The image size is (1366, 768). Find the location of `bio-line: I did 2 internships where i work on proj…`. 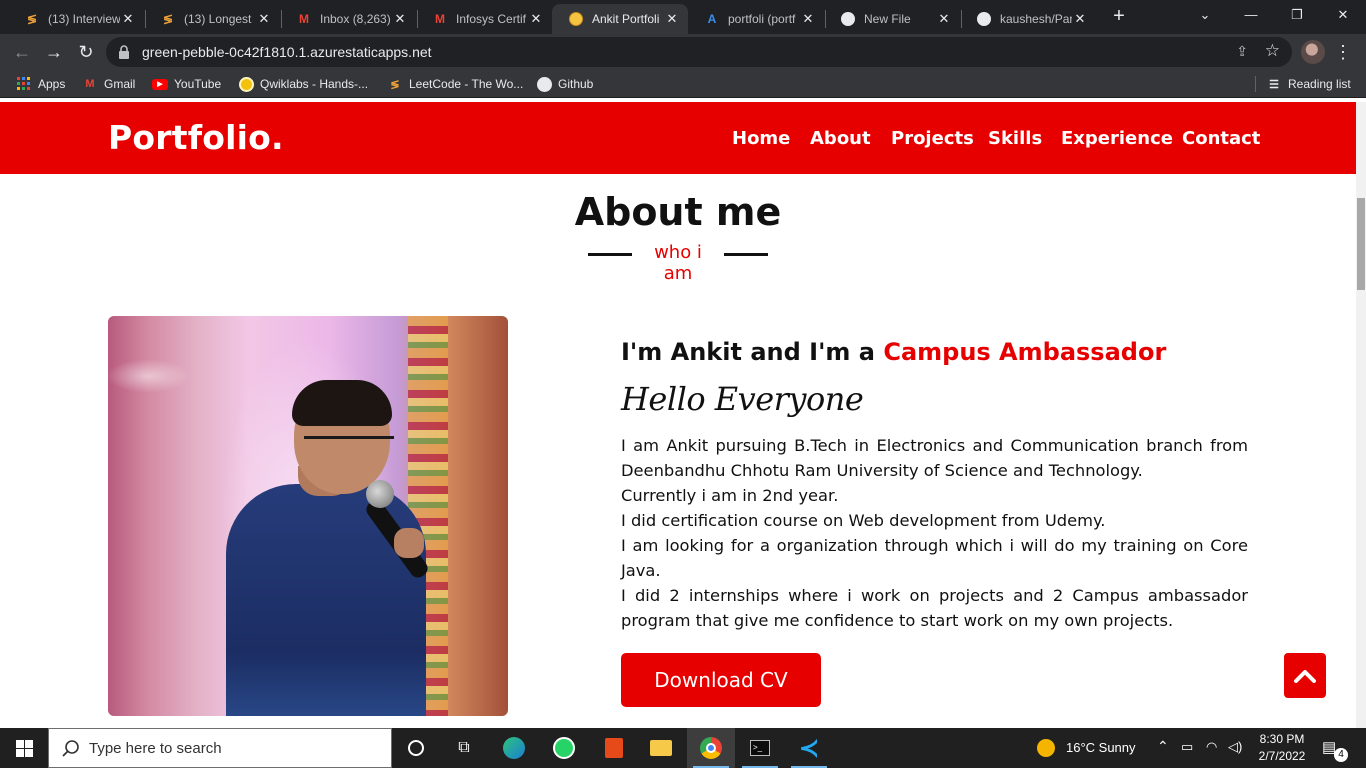

bio-line: I did 2 internships where i work on proj… is located at coordinates (934, 608).